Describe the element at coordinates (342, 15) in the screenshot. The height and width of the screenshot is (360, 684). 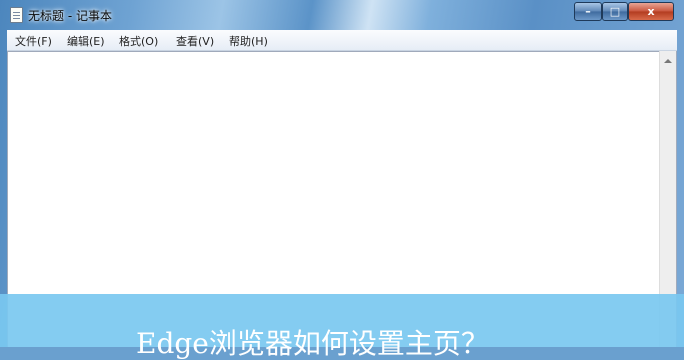
I see `title-bar: 无标题 - 记事本 – □ x` at that location.